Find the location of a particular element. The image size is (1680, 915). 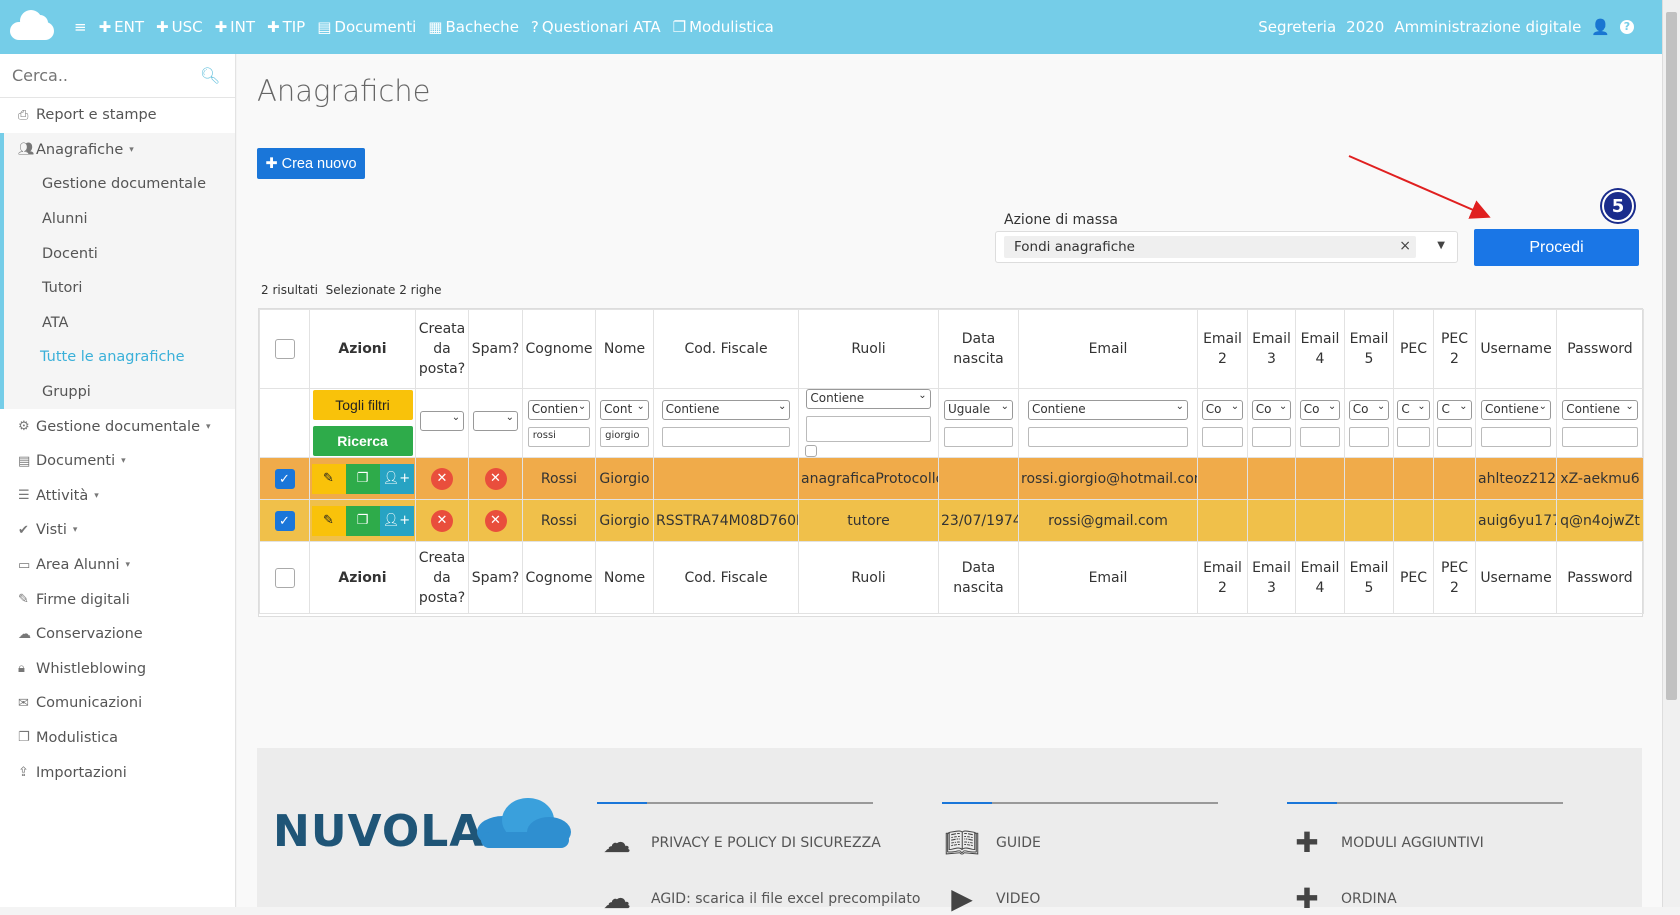

scrollbar-thumb is located at coordinates (1671, 356).